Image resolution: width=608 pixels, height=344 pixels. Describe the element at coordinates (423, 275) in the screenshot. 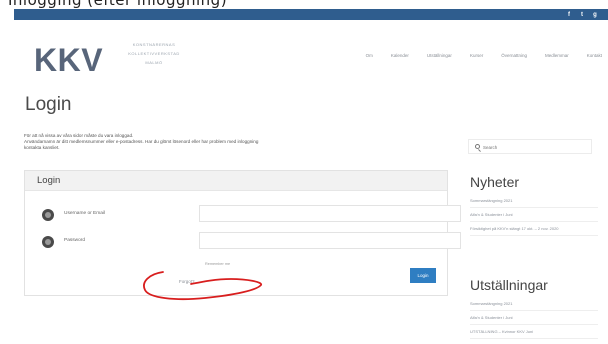

I see `login-button: Login` at that location.